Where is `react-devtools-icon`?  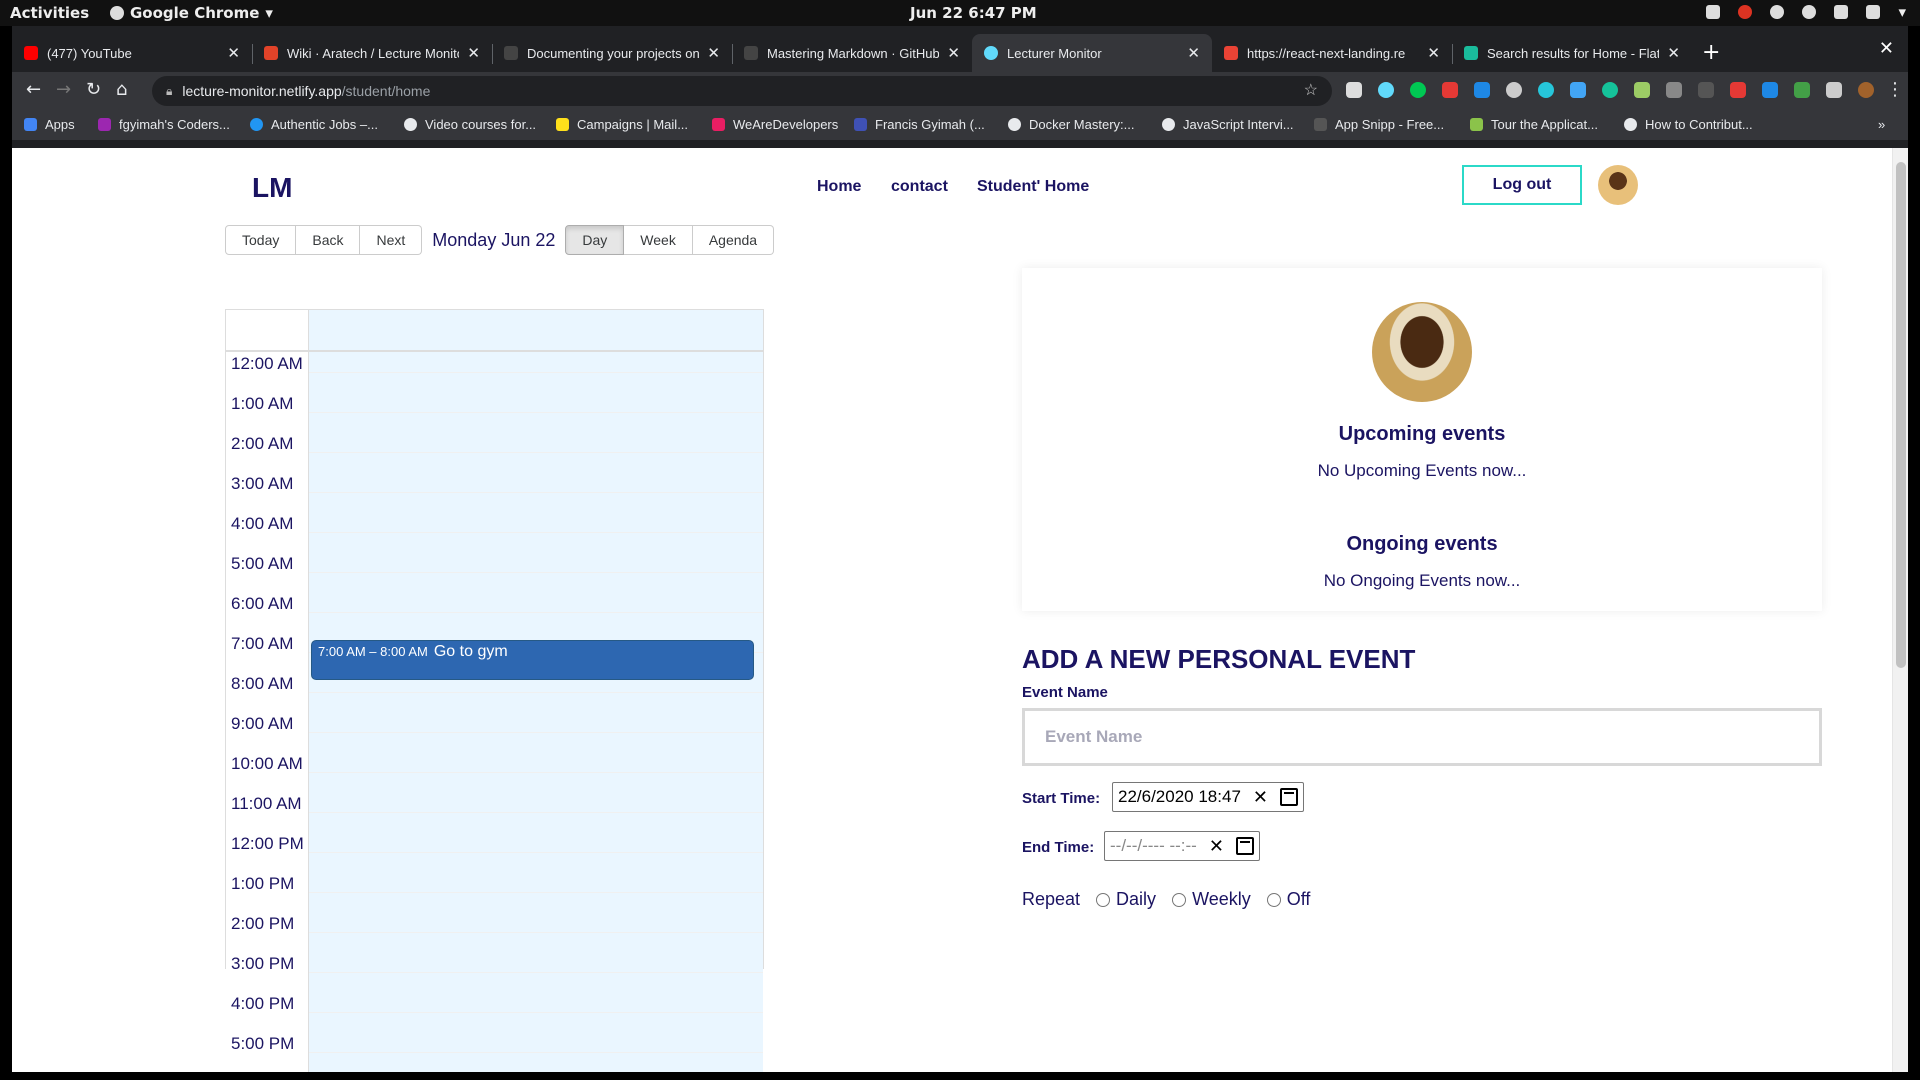 react-devtools-icon is located at coordinates (1386, 90).